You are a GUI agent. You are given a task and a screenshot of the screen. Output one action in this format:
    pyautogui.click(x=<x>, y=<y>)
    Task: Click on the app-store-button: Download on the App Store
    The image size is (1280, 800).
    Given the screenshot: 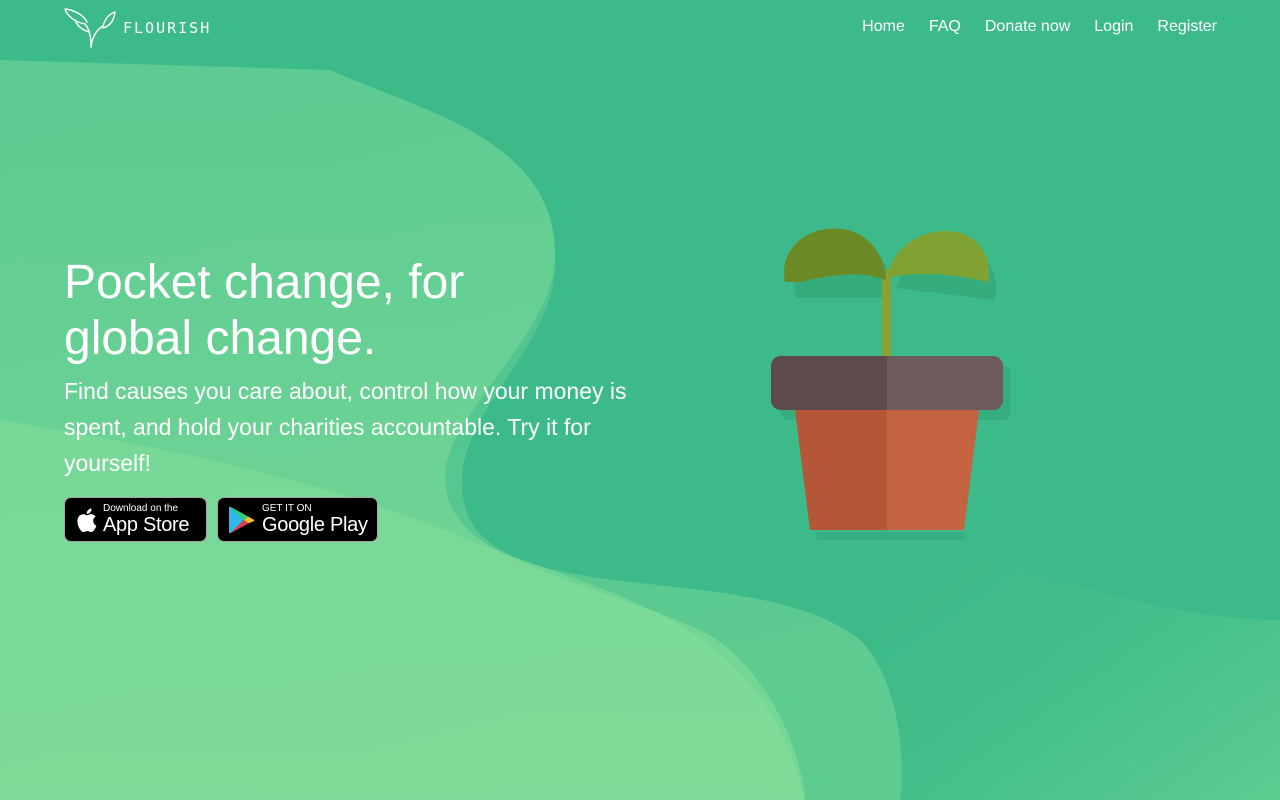 What is the action you would take?
    pyautogui.click(x=135, y=519)
    